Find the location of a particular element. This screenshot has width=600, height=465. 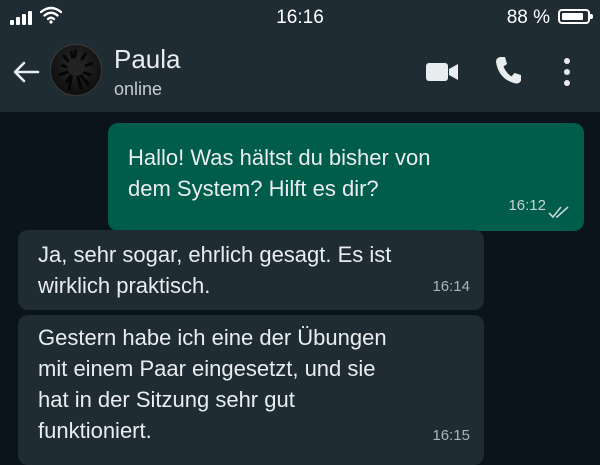

contact-name: Paula is located at coordinates (147, 59).